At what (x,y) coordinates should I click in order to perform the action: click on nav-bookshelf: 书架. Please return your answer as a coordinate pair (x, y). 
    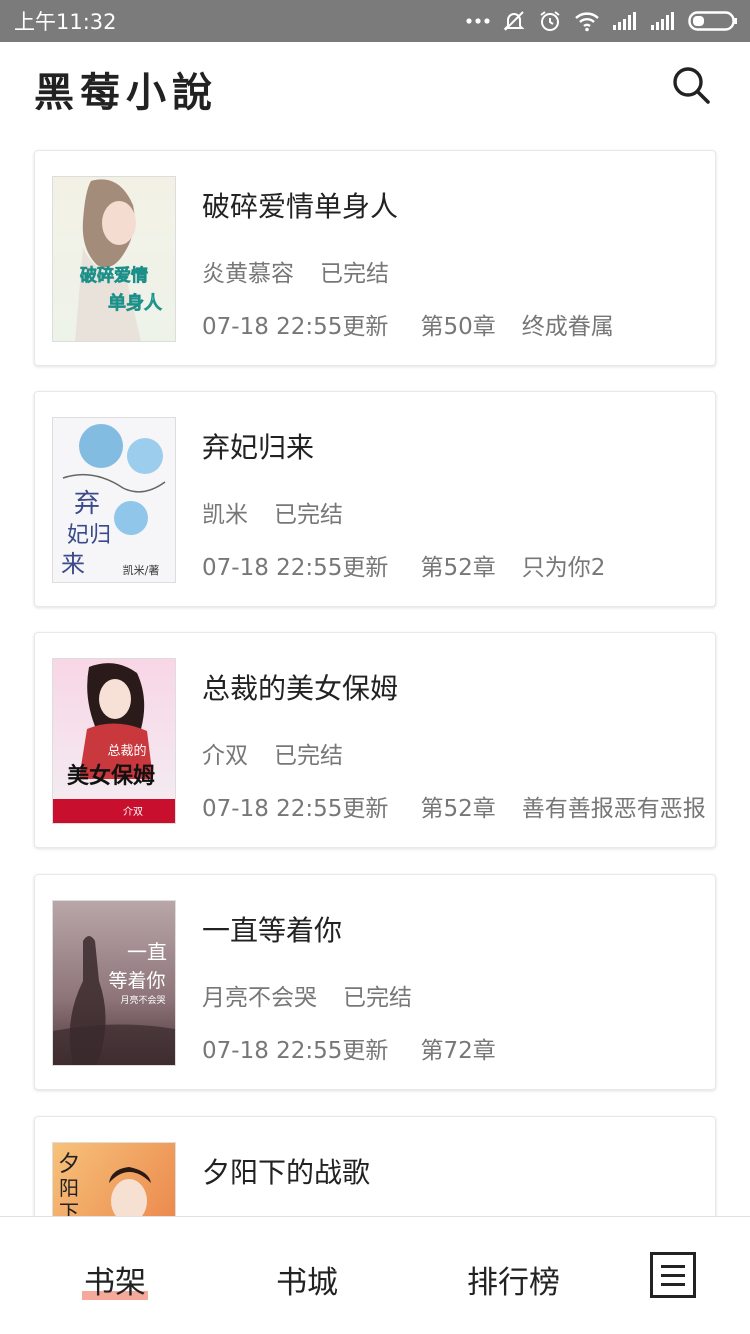
    Looking at the image, I should click on (115, 1279).